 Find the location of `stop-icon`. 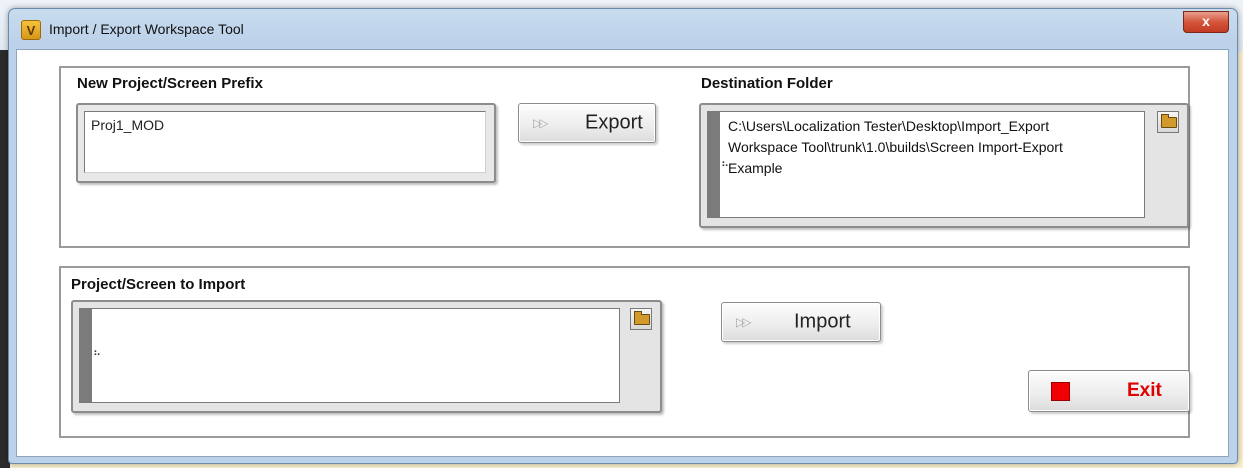

stop-icon is located at coordinates (1060, 391).